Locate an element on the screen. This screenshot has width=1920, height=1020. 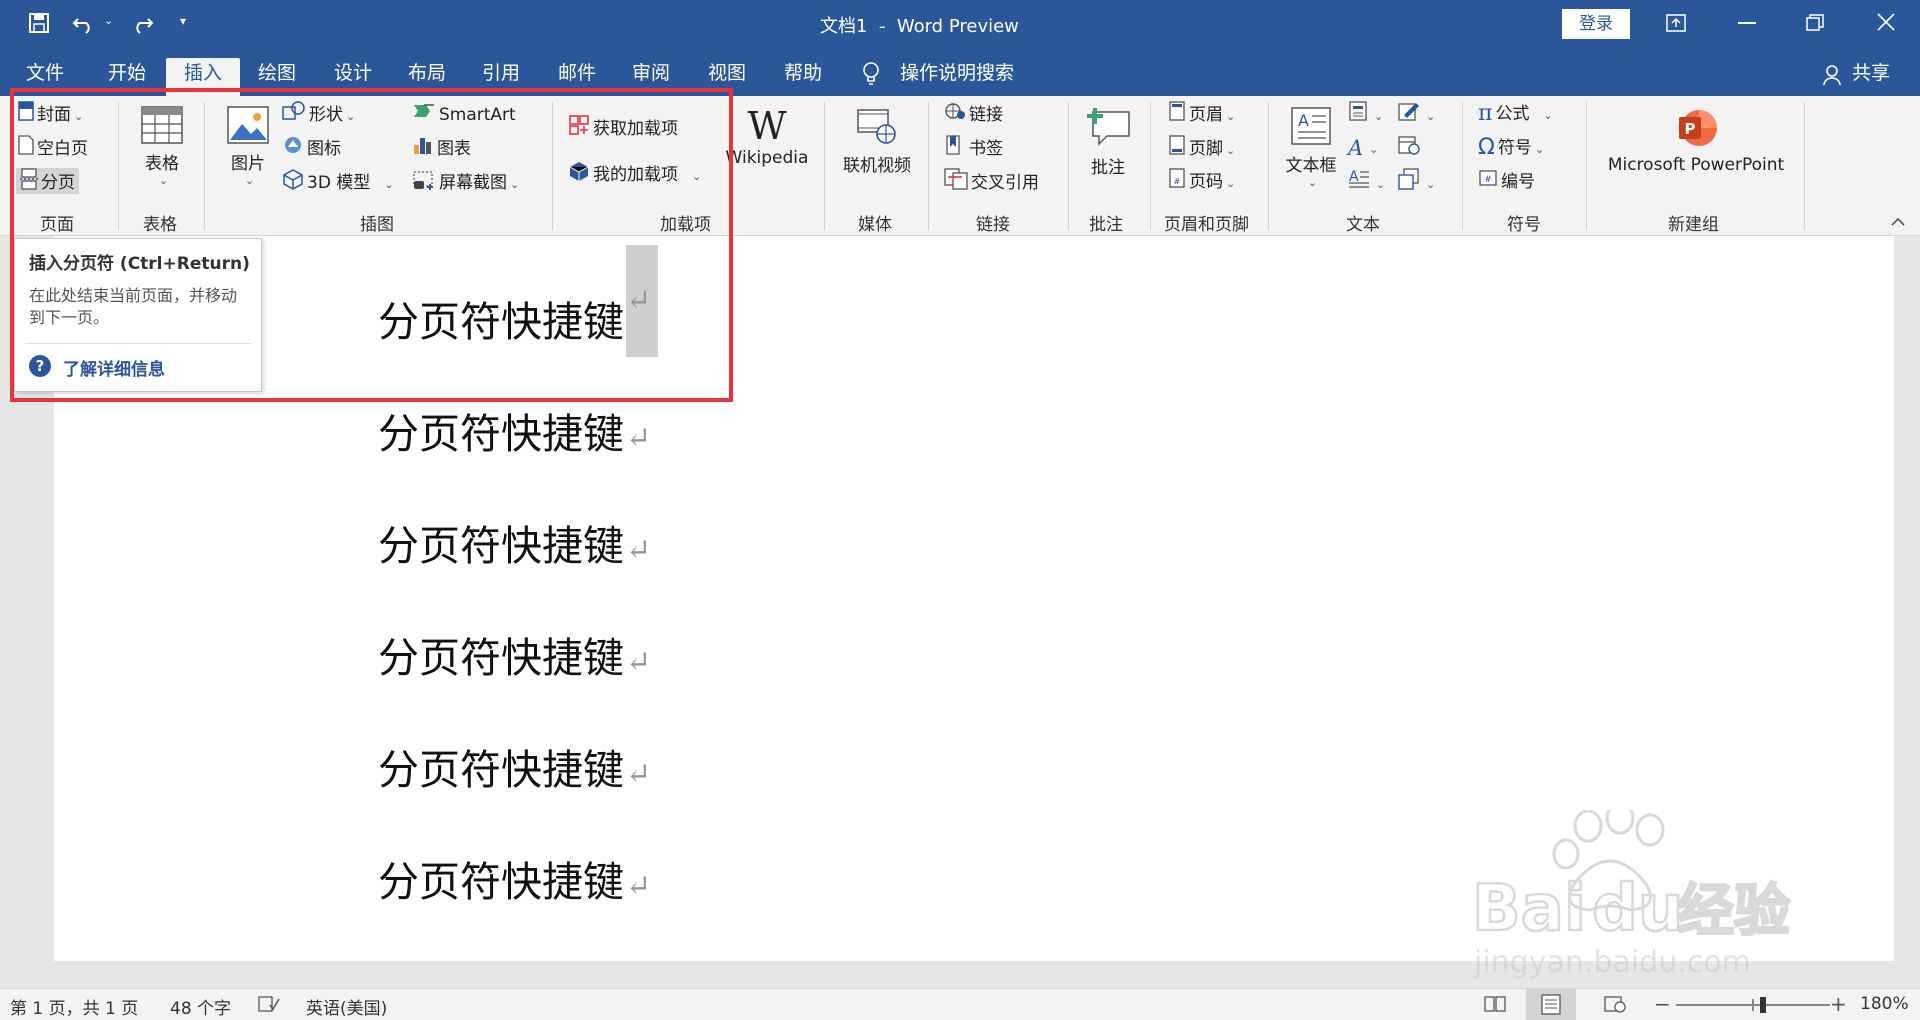
icons-icon is located at coordinates (293, 149).